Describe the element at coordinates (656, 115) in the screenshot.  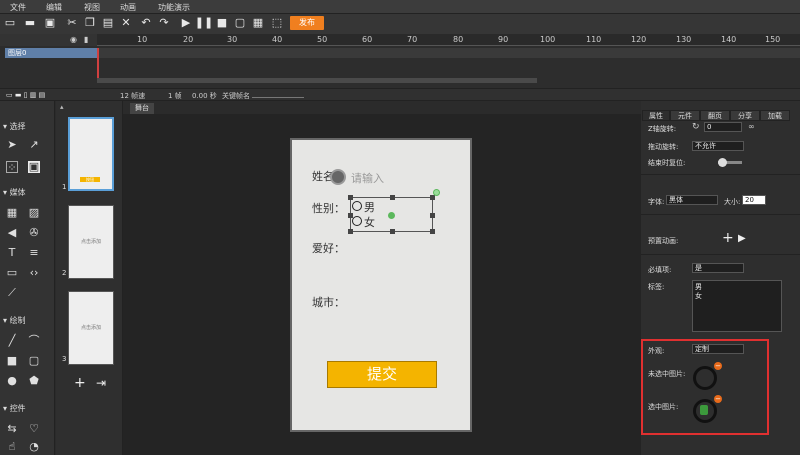
I see `tab-properties: 属性` at that location.